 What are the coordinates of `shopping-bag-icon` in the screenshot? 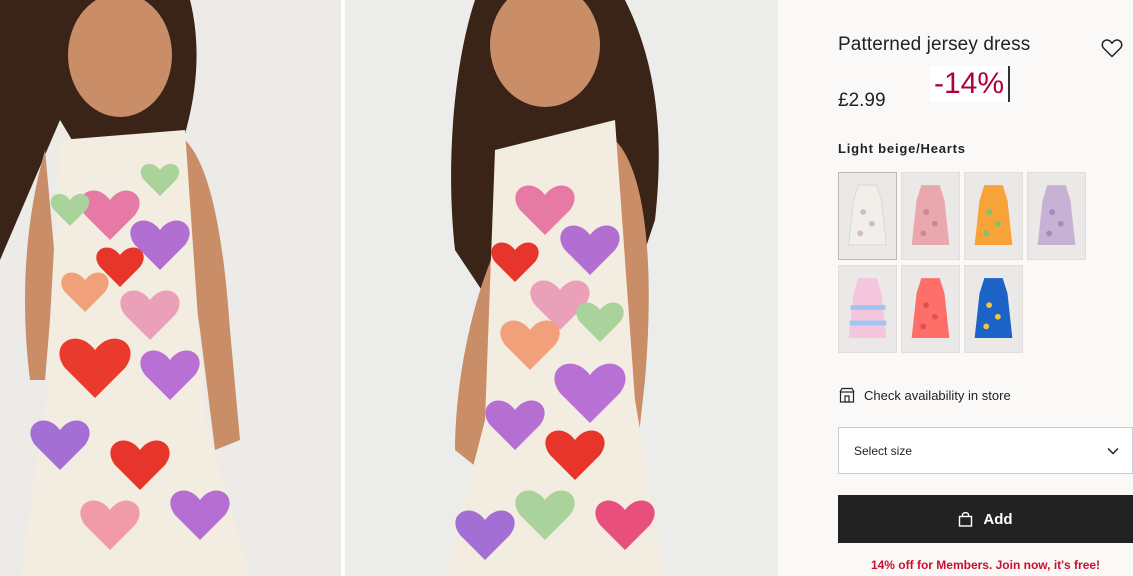 It's located at (966, 519).